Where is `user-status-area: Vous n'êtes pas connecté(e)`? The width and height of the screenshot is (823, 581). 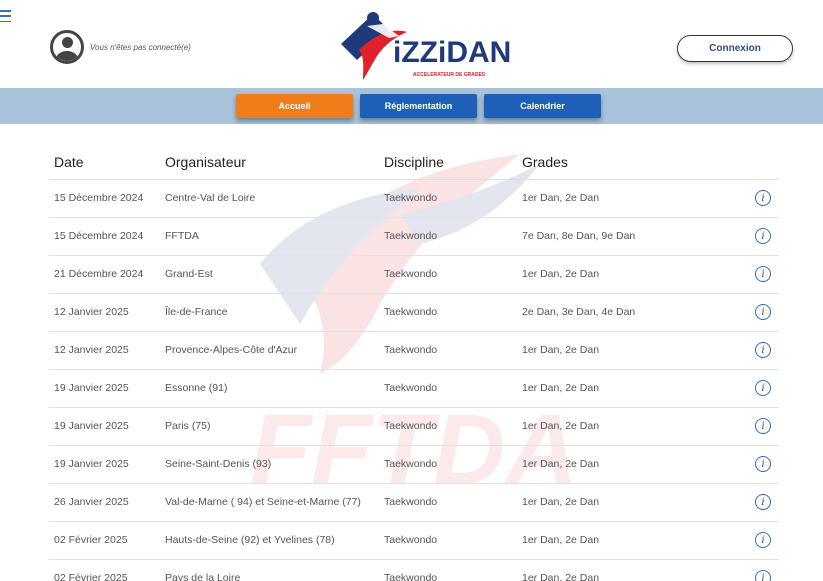 user-status-area: Vous n'êtes pas connecté(e) is located at coordinates (120, 47).